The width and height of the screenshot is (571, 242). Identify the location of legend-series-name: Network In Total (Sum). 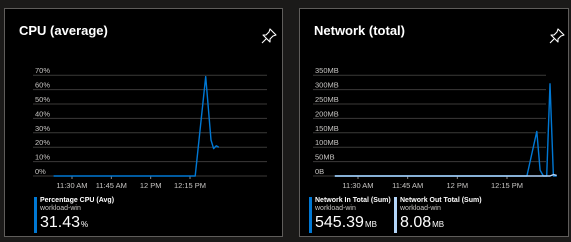
(353, 200).